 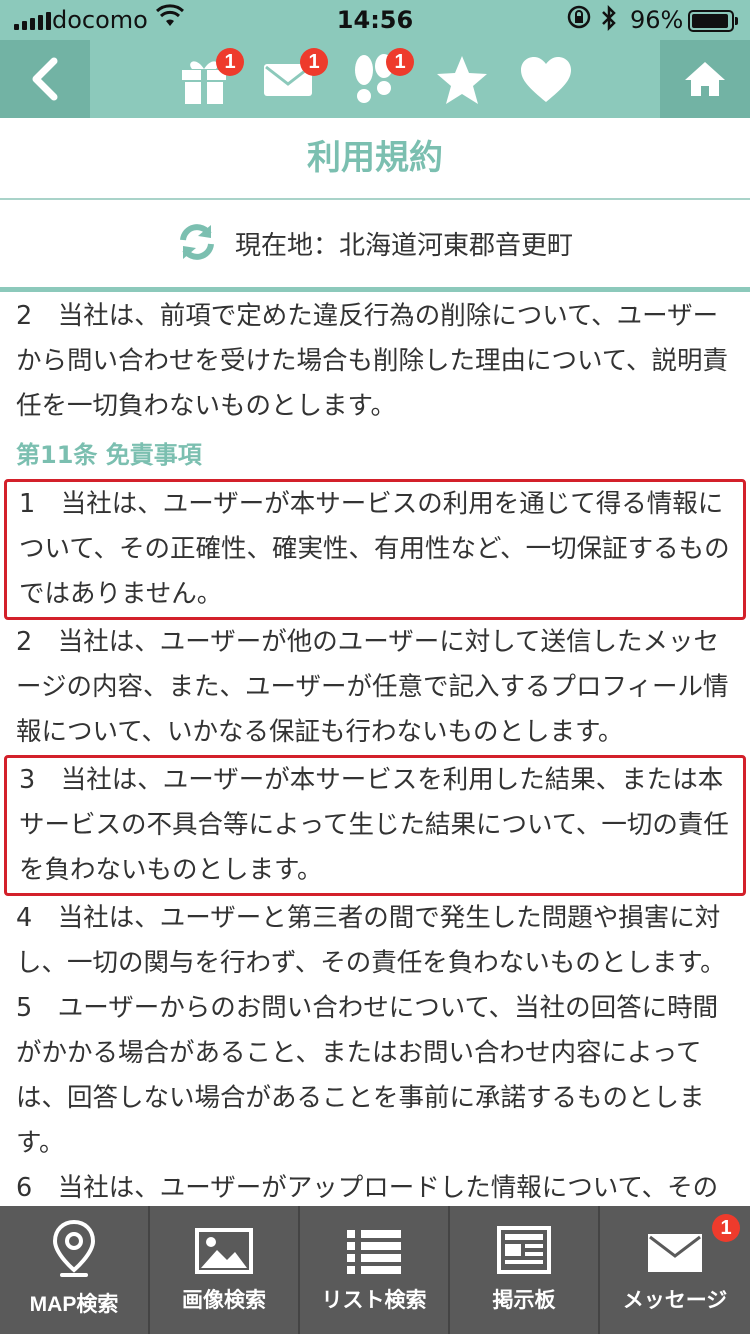 I want to click on star-icon, so click(x=462, y=80).